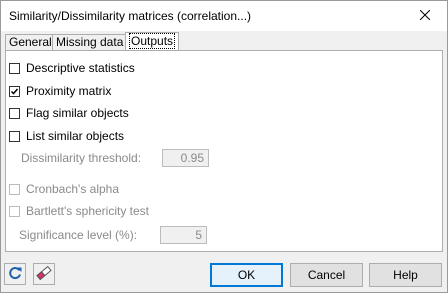 This screenshot has height=293, width=448. Describe the element at coordinates (77, 113) in the screenshot. I see `flag-similar-objects-label: Flag similar objects` at that location.